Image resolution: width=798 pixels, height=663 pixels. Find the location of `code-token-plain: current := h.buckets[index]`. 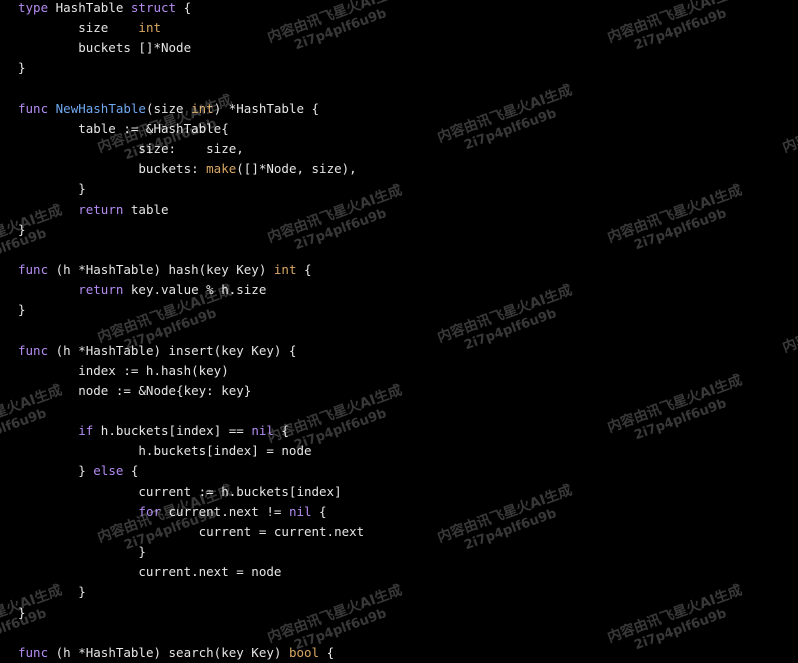

code-token-plain: current := h.buckets[index] is located at coordinates (180, 491).